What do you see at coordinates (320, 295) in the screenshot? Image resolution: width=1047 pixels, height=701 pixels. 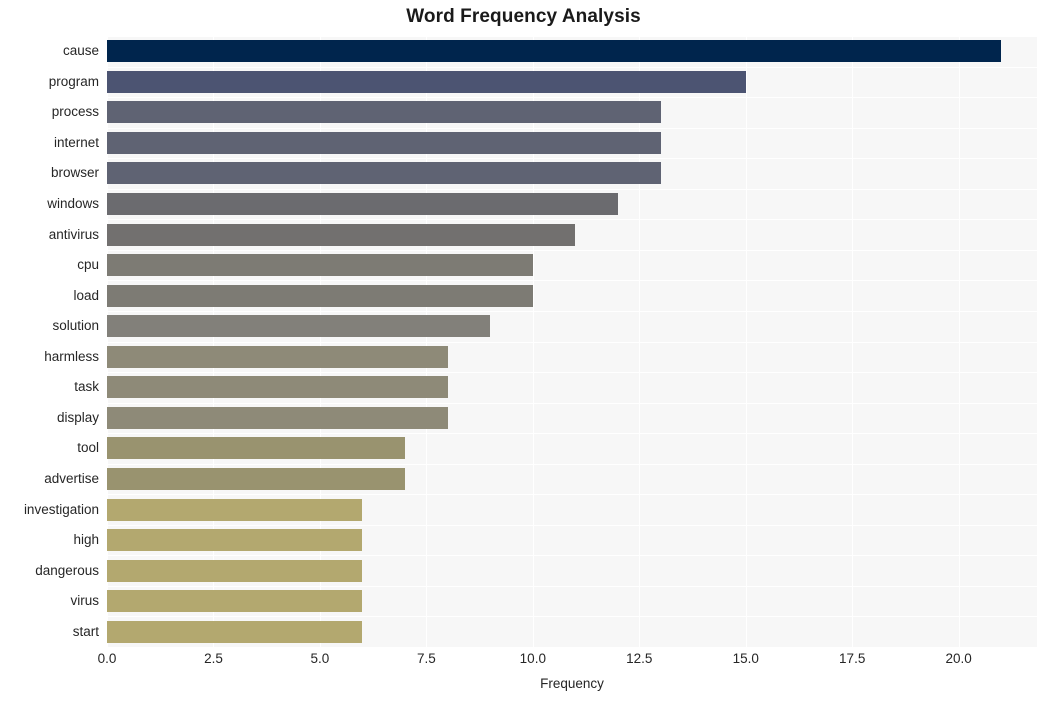 I see `bar-load` at bounding box center [320, 295].